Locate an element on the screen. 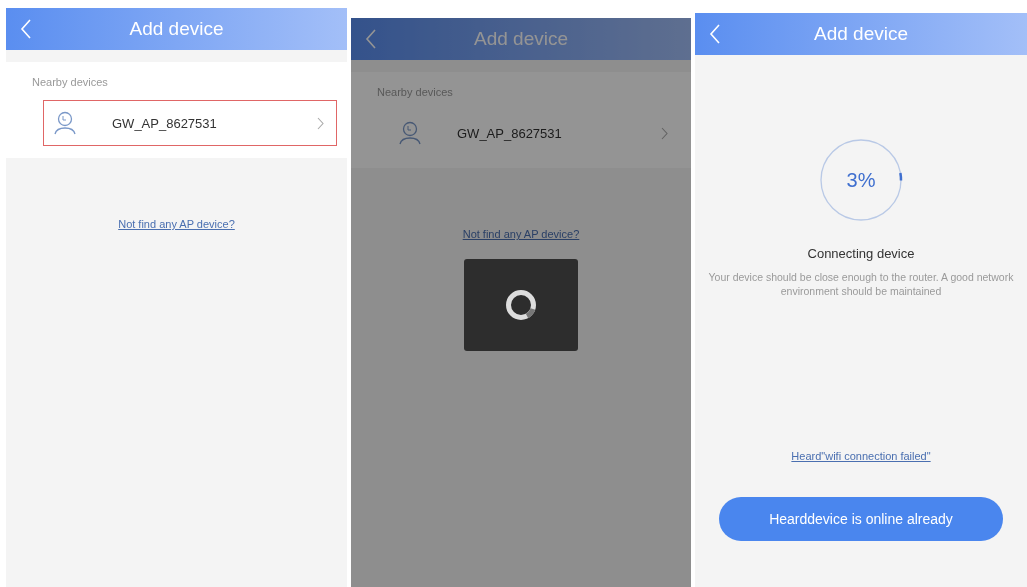 This screenshot has height=587, width=1027. help-link: Heard"wifi connection failed" is located at coordinates (861, 456).